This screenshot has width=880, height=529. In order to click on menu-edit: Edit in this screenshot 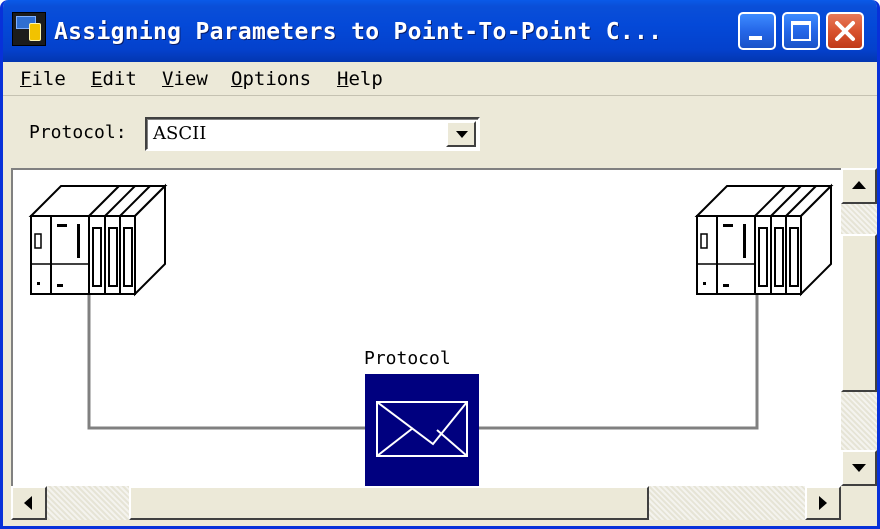, I will do `click(114, 79)`.